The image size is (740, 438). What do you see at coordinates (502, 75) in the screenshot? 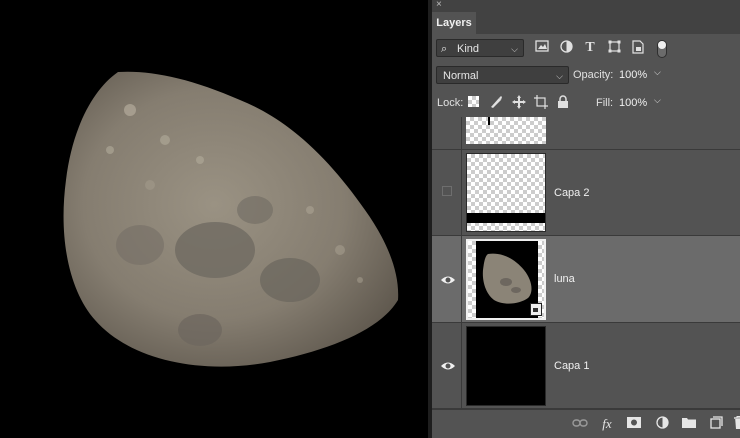
I see `blend-mode-dropdown: Normal ⌵` at bounding box center [502, 75].